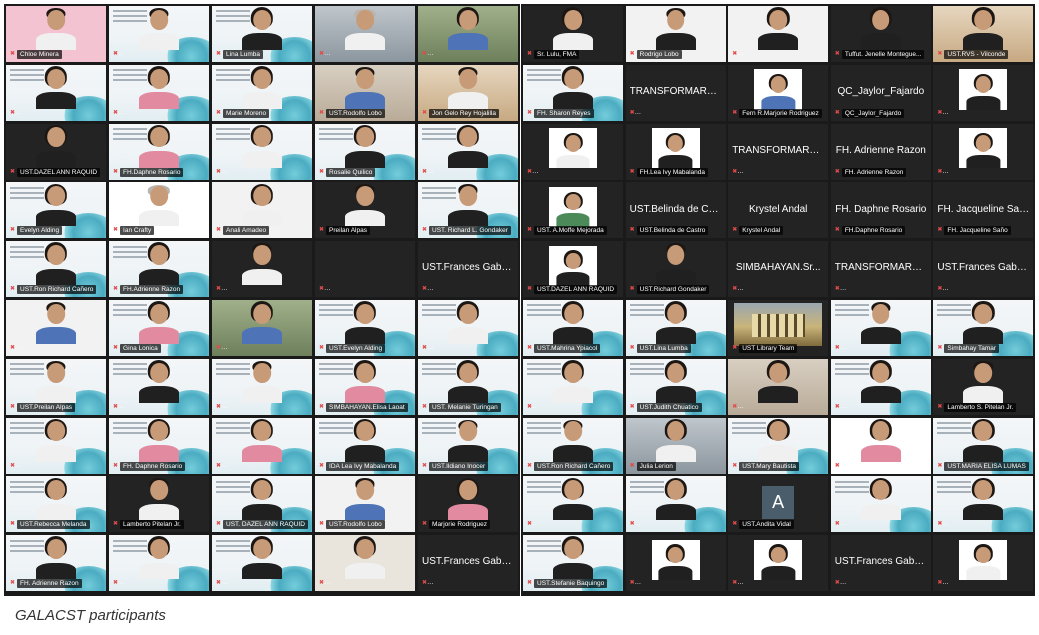 This screenshot has width=1039, height=635. I want to click on participant-video-tile: ✖ UST.Mahrina Ypiacol, so click(573, 328).